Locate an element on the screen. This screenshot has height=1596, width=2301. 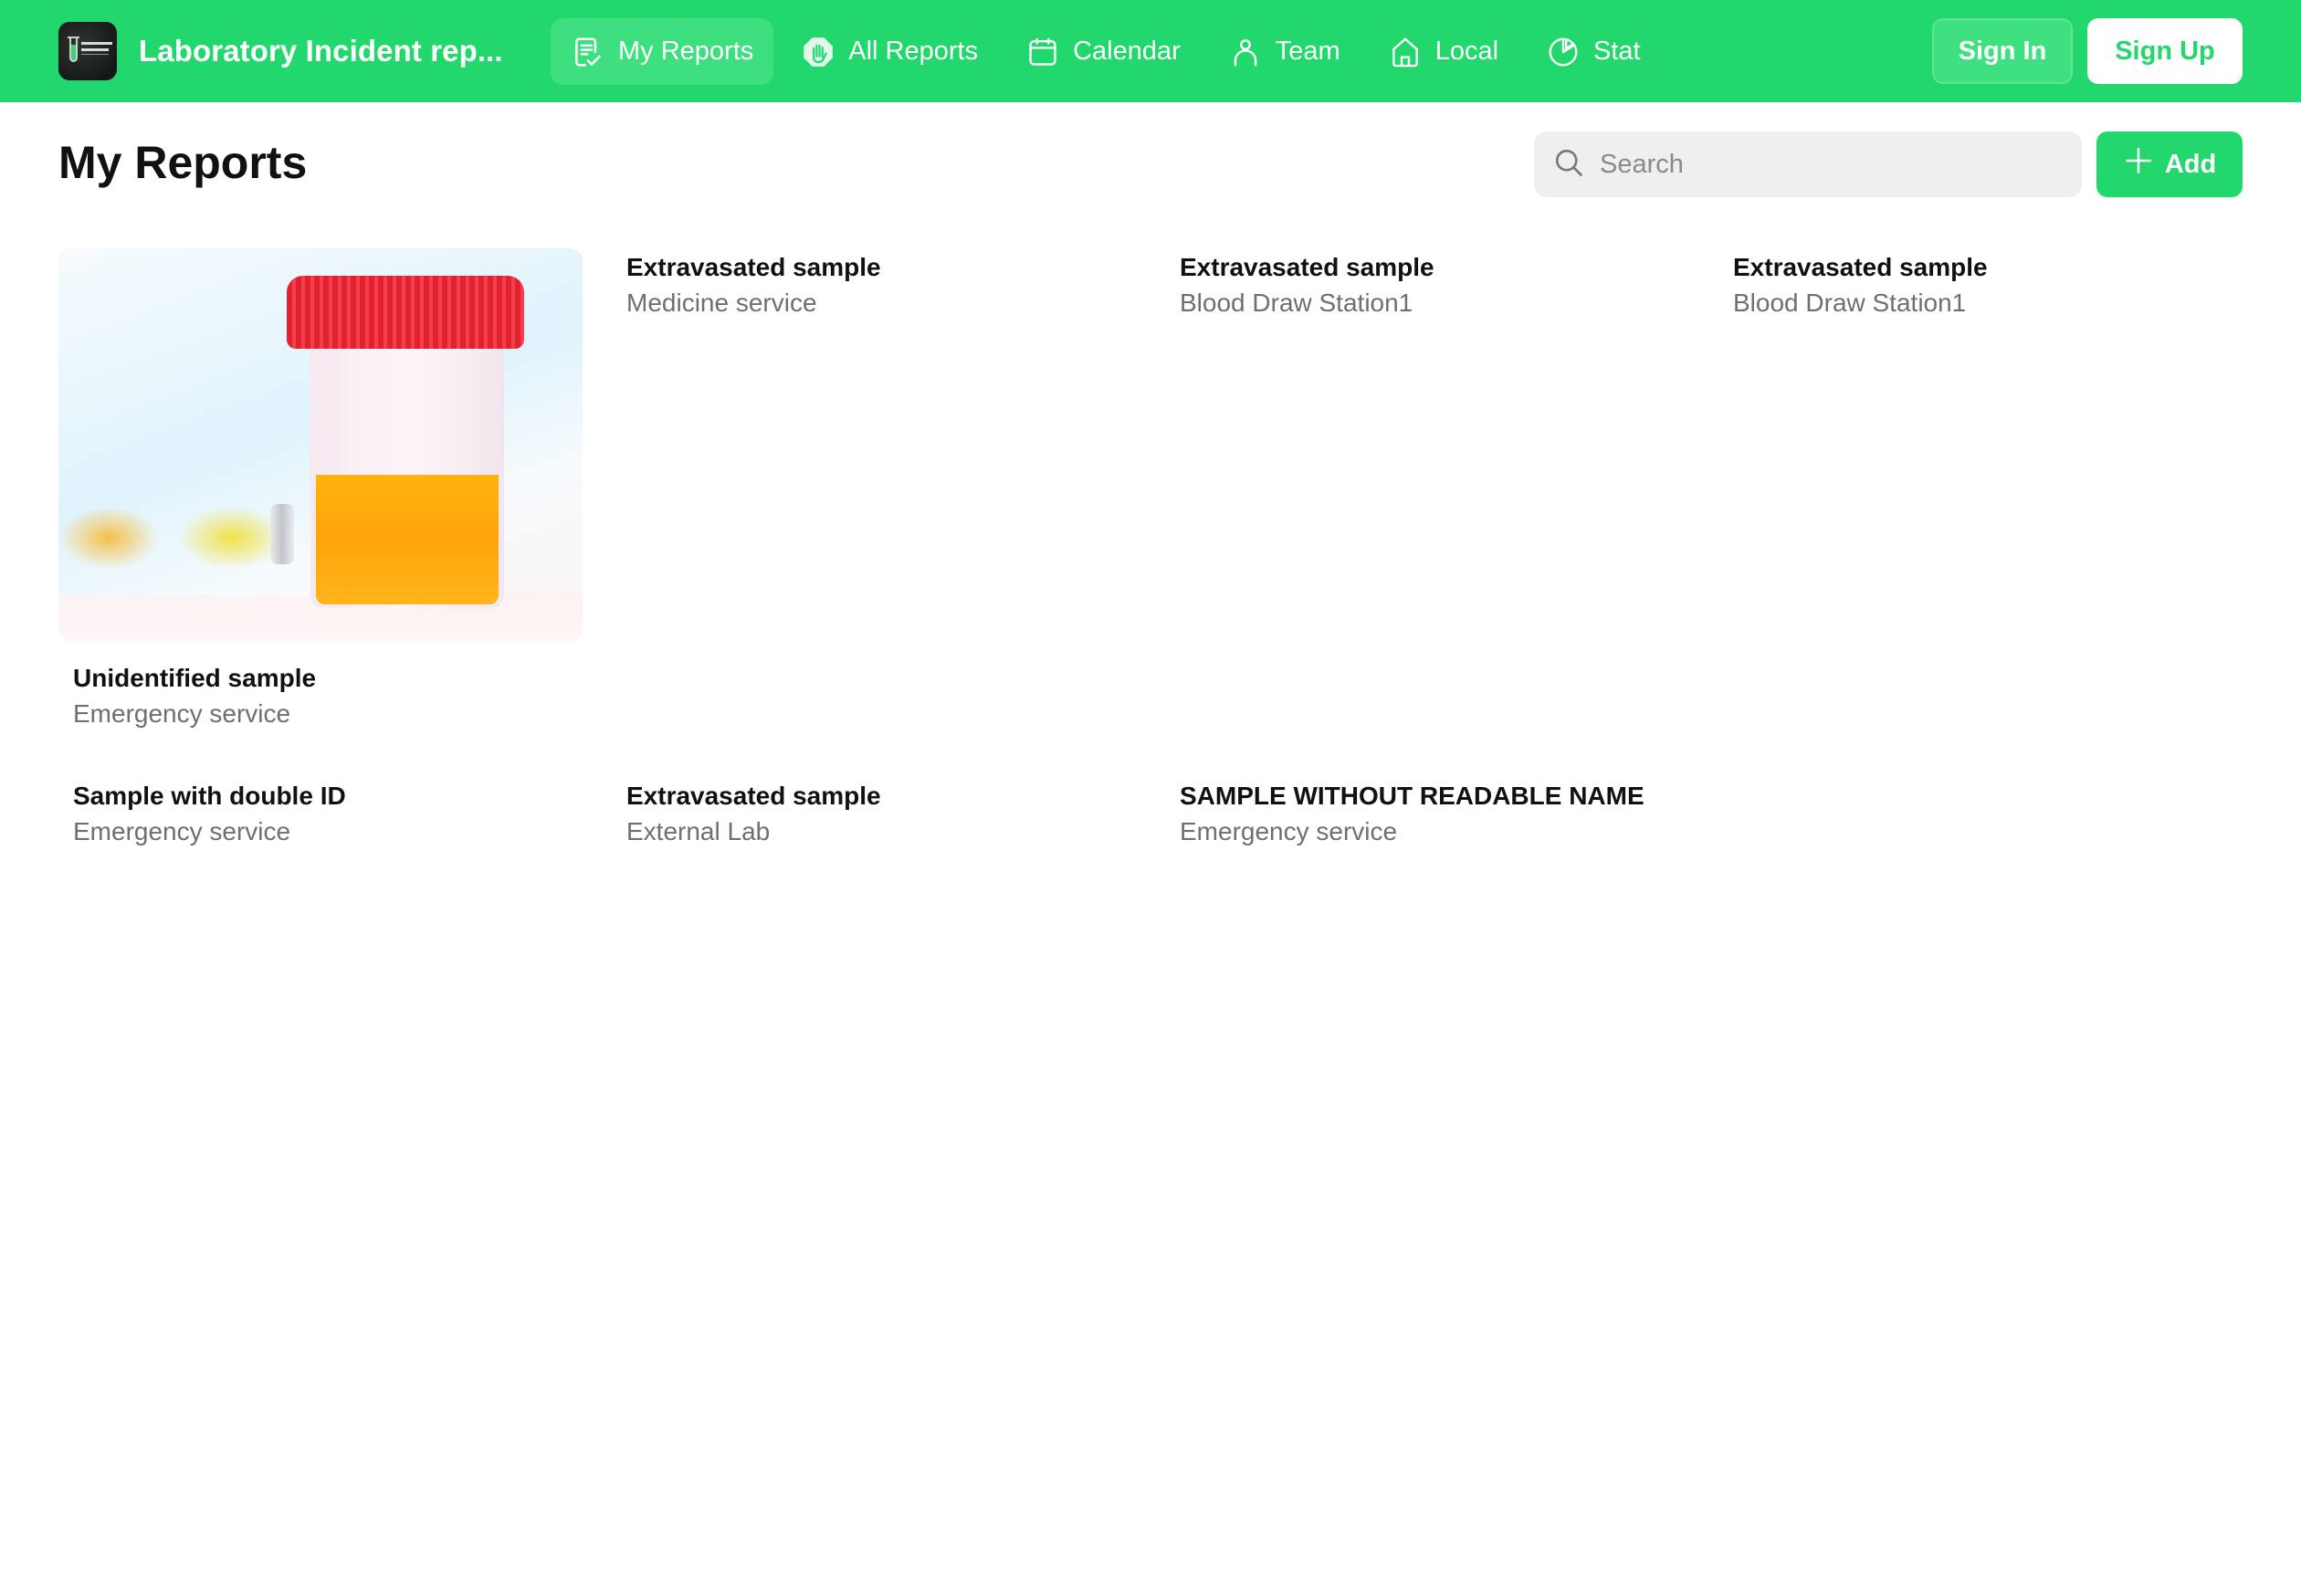
nav-item-label: My Reports is located at coordinates (686, 52).